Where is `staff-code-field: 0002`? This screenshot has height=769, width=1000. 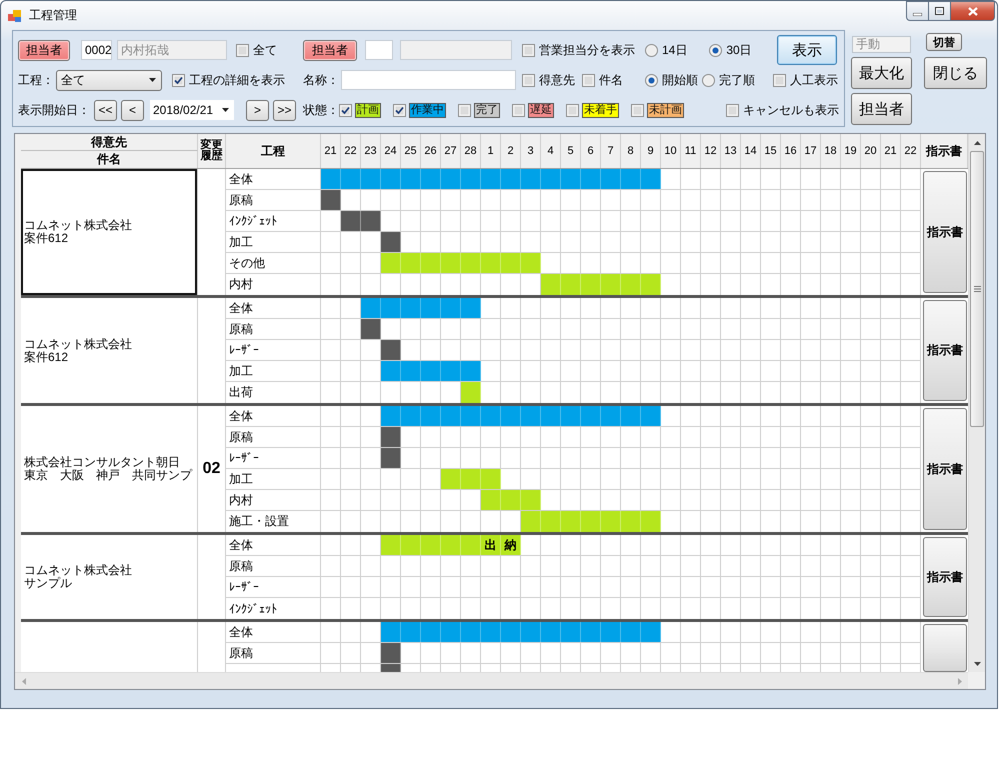
staff-code-field: 0002 is located at coordinates (96, 50).